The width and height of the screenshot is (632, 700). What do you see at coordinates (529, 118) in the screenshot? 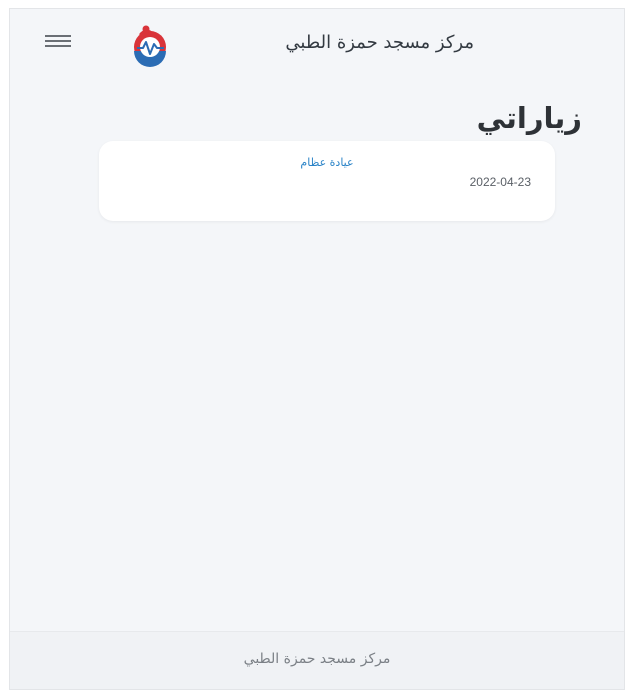
I see `page-title: زياراتي` at bounding box center [529, 118].